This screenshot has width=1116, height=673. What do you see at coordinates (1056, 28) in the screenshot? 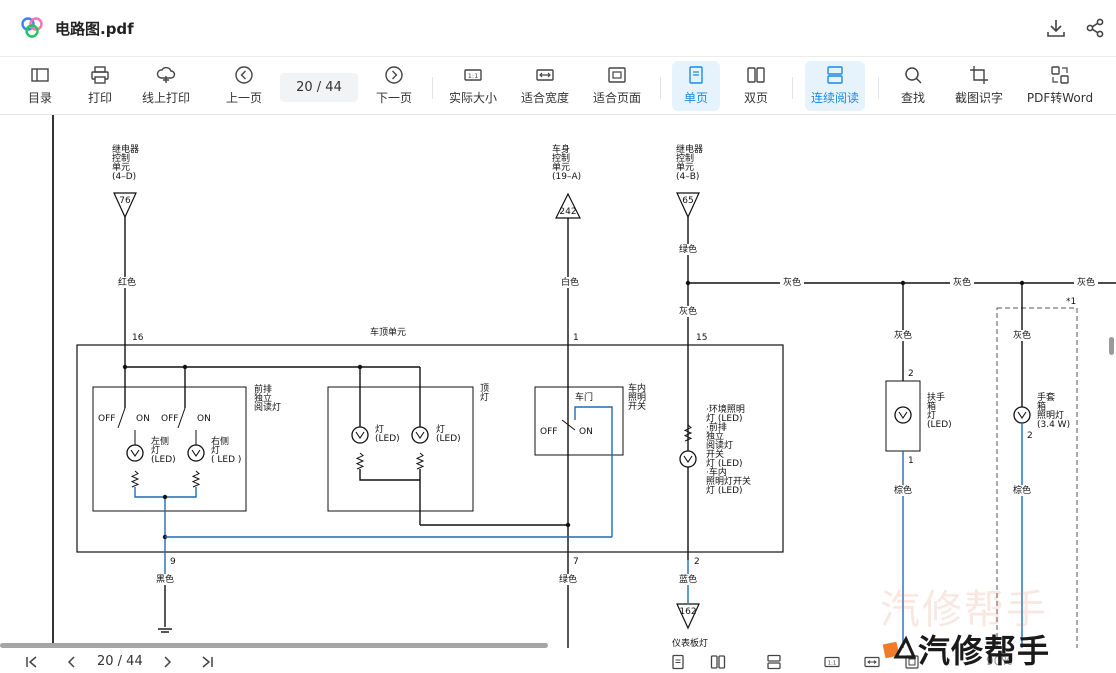
I see `download-icon` at bounding box center [1056, 28].